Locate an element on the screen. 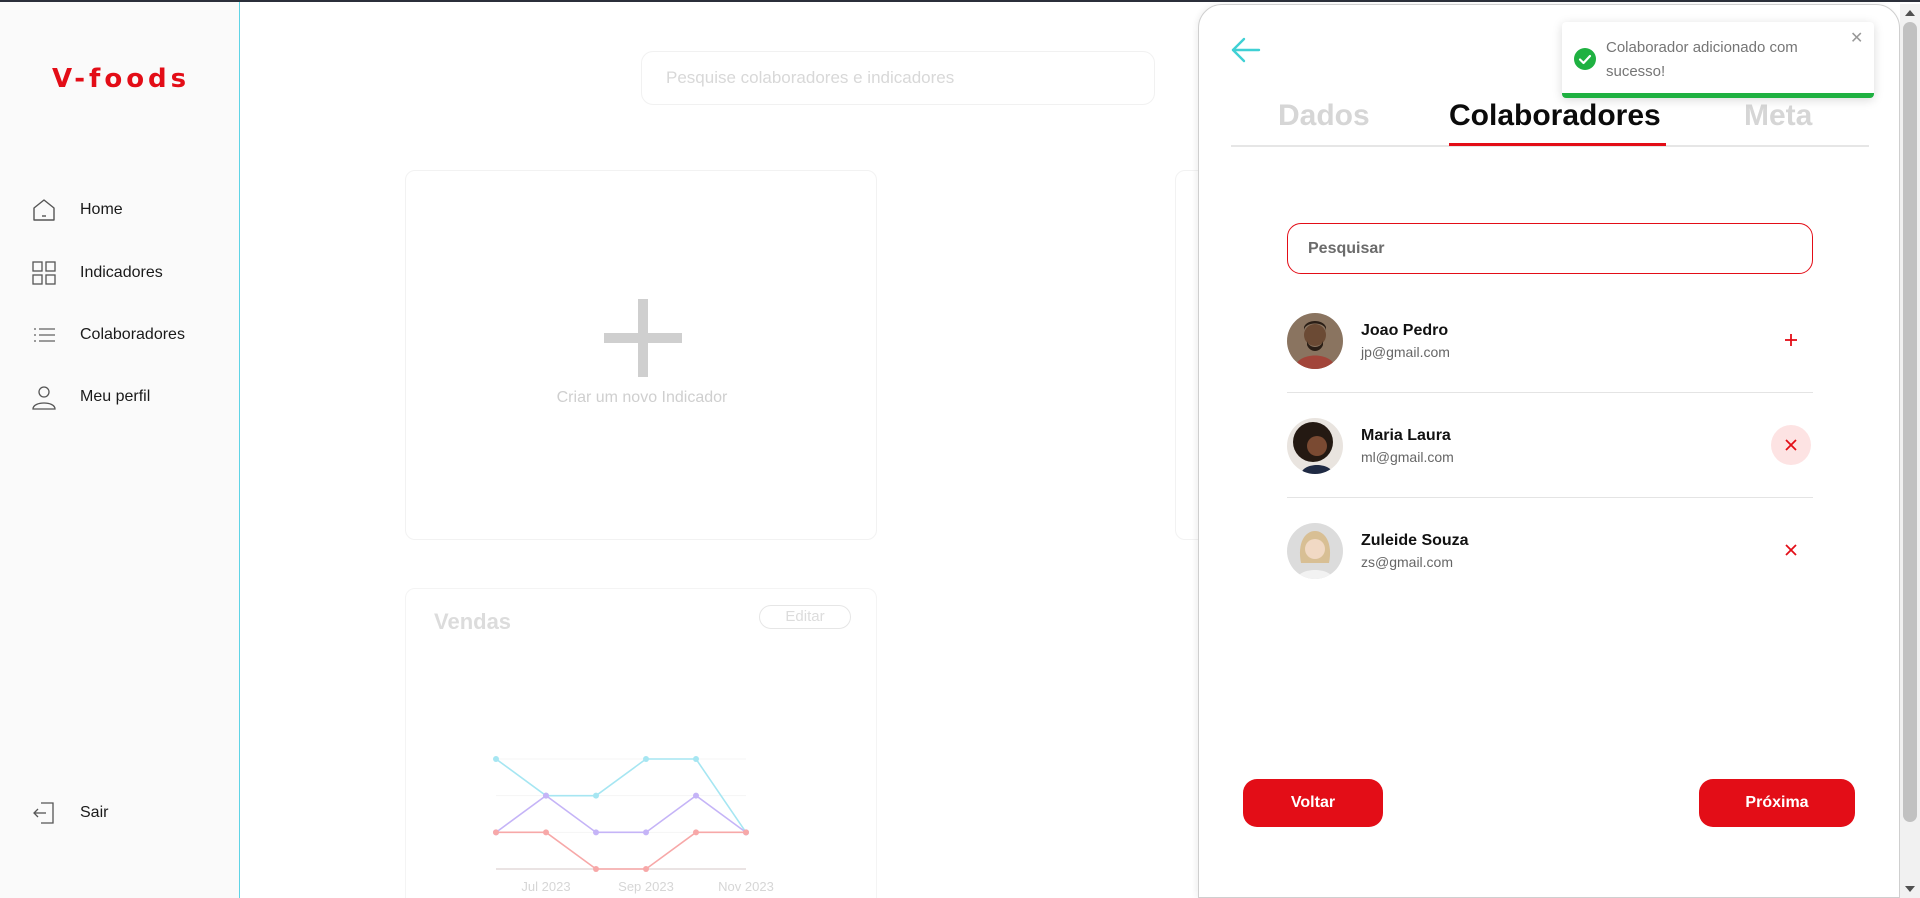 The width and height of the screenshot is (1920, 898). voltar-button: Voltar is located at coordinates (1313, 803).